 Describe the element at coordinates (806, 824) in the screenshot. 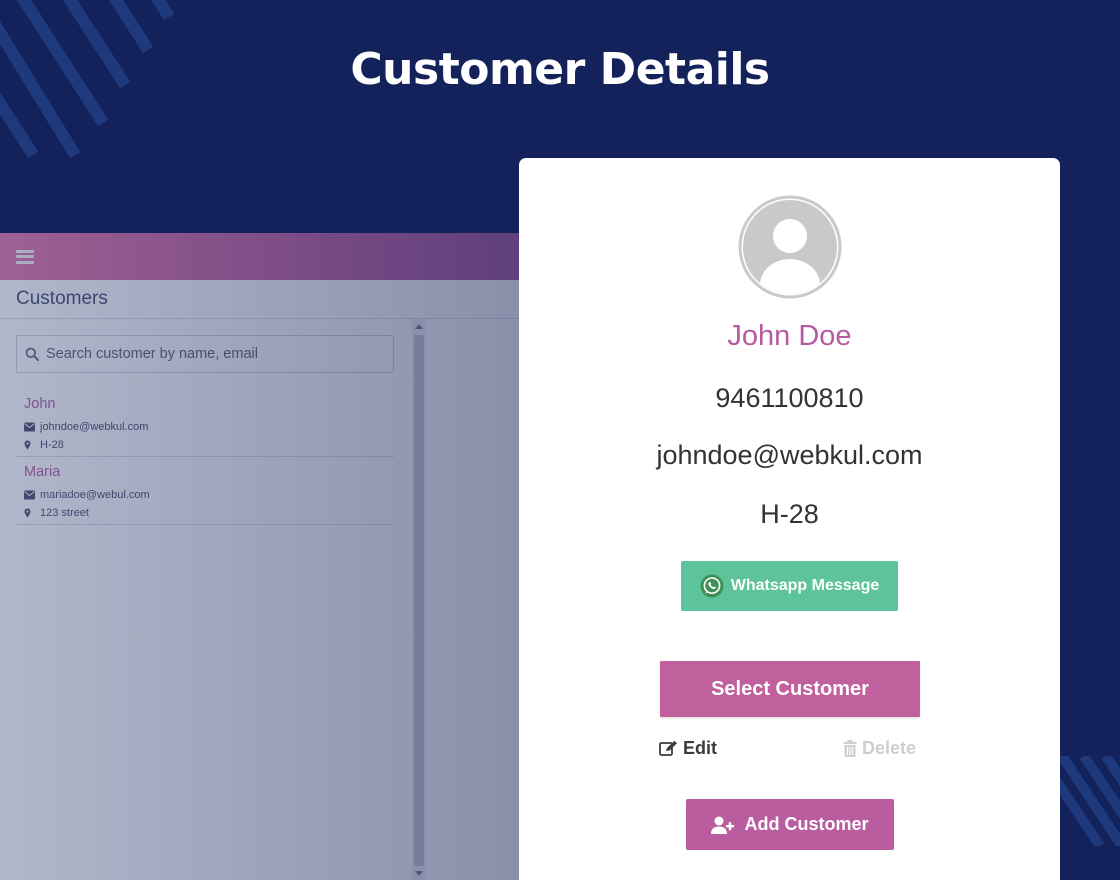

I see `add-customer-label: Add Customer` at that location.